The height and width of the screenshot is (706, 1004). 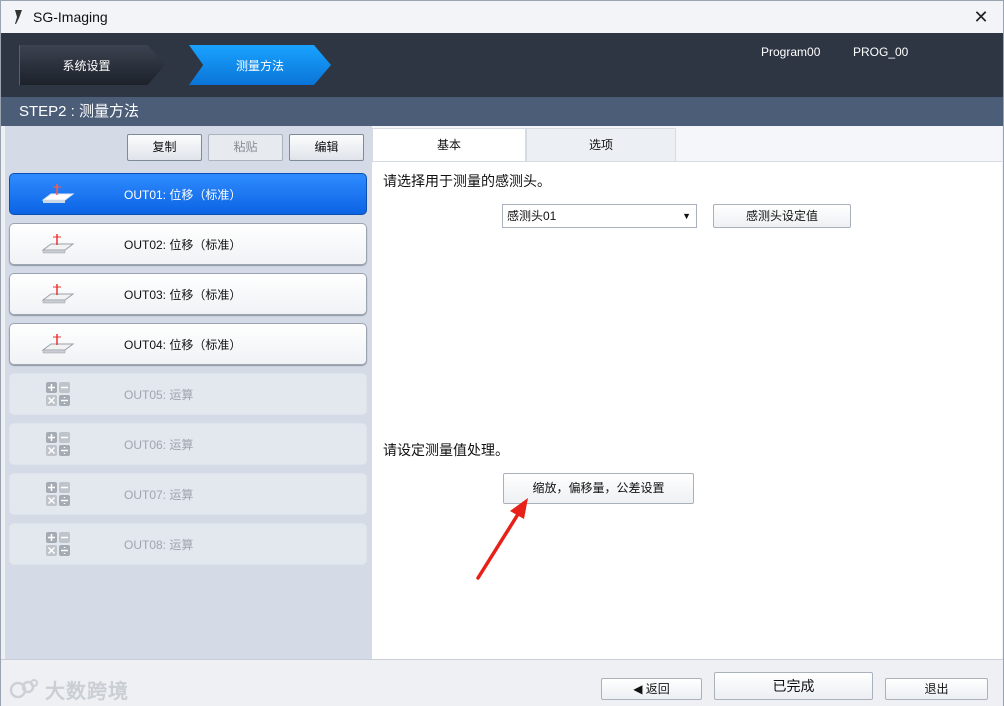 I want to click on footer-bar: 大数跨境 ◀ 返回 已完成 退出, so click(x=502, y=682).